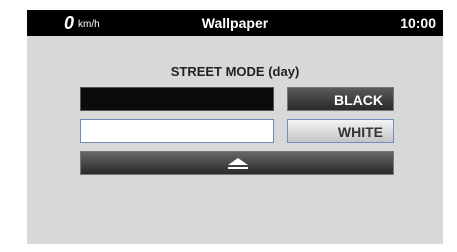 The width and height of the screenshot is (457, 252). I want to click on eject-up-arrow-icon, so click(238, 163).